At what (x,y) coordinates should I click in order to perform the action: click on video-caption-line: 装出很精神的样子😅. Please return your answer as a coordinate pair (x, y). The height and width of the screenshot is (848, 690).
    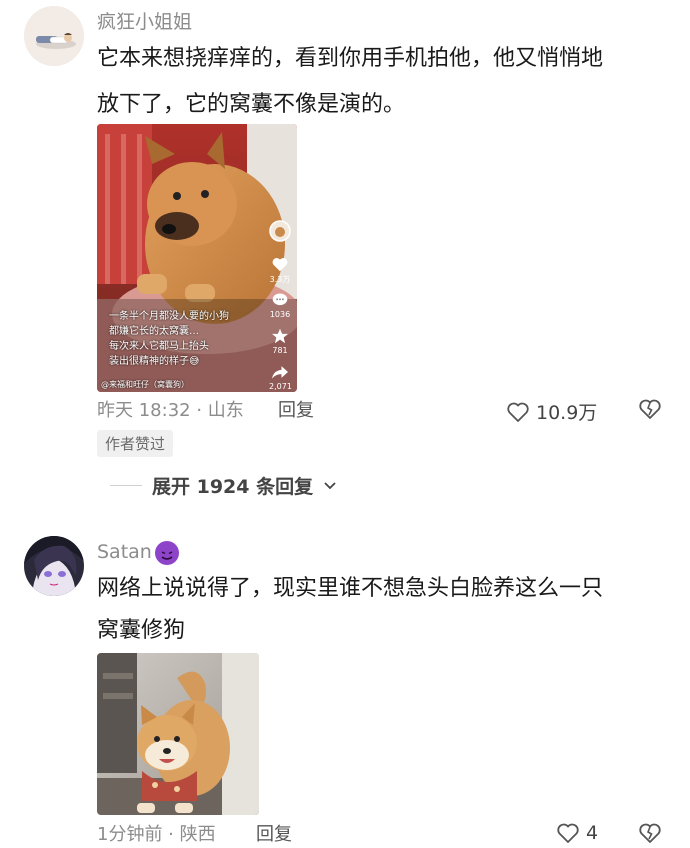
    Looking at the image, I should click on (154, 361).